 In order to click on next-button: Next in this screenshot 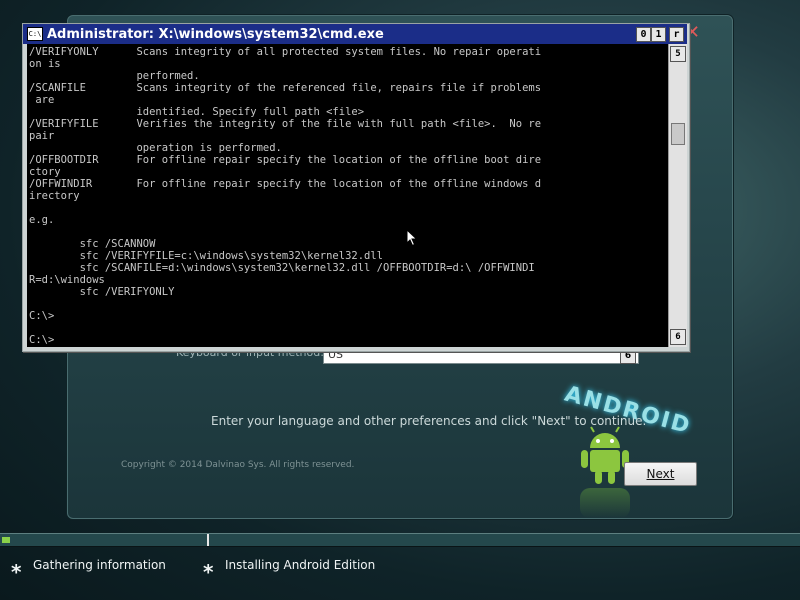, I will do `click(660, 474)`.